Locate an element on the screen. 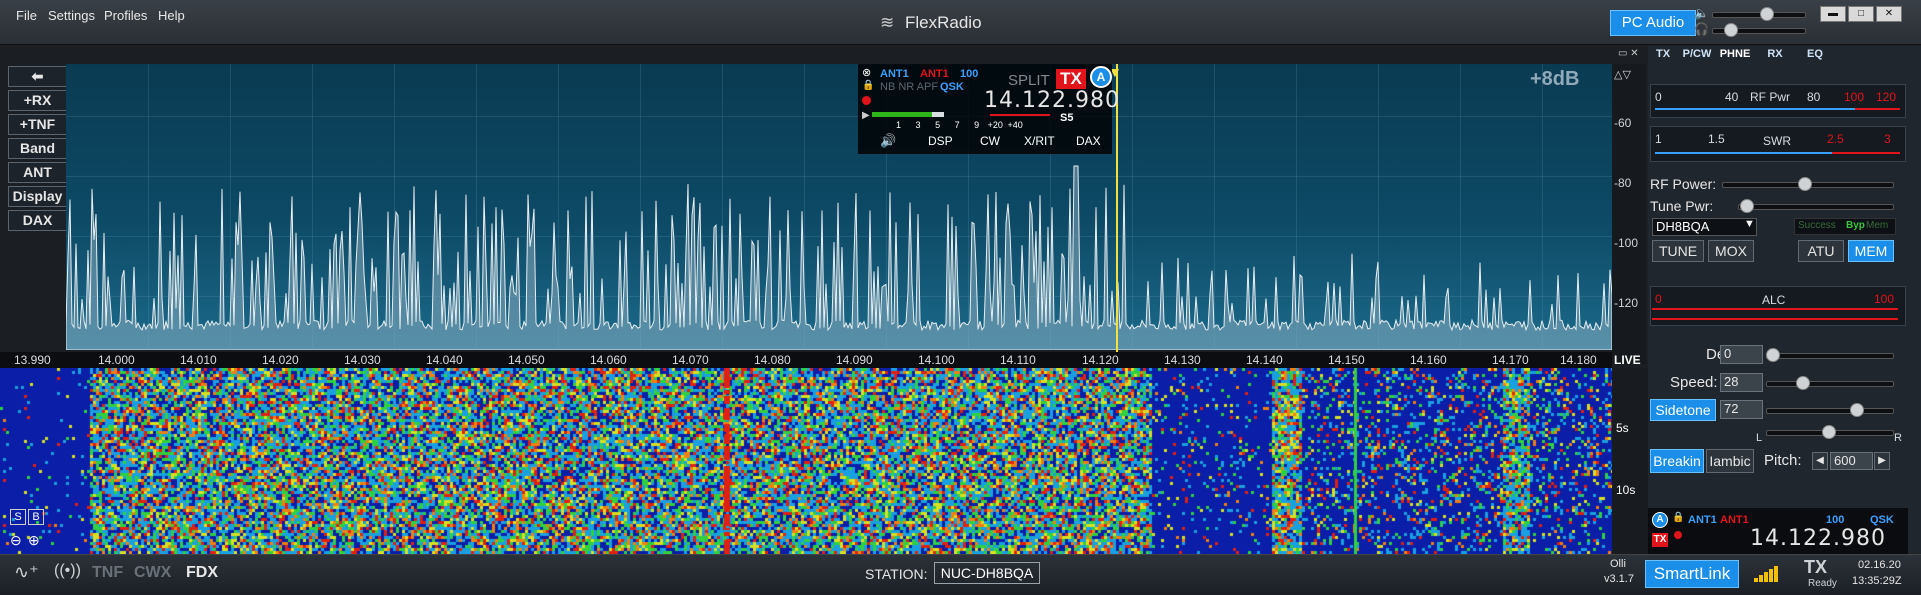 This screenshot has width=1921, height=595. tab-rx: RX is located at coordinates (1775, 54).